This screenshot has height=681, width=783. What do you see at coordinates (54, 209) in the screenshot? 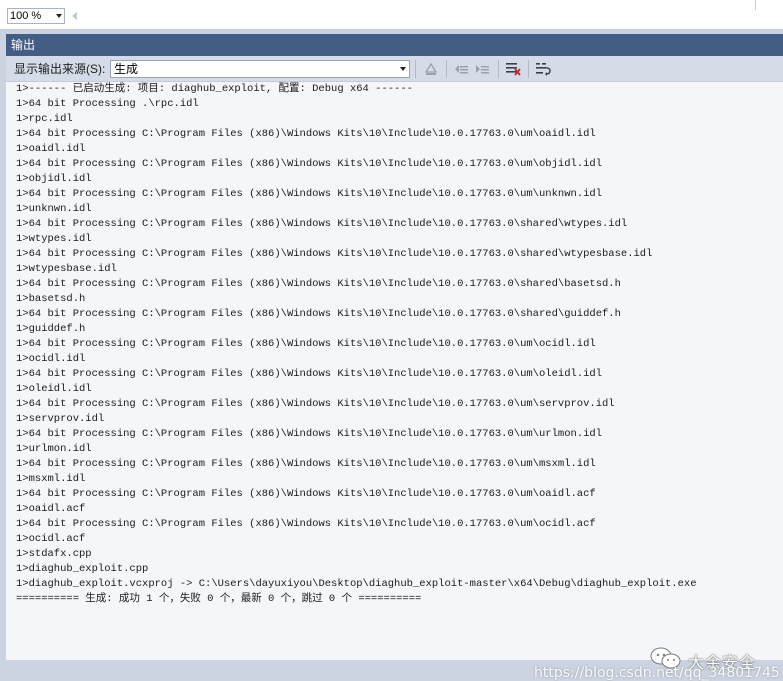
I see `output-line: 1>unknwn.idl` at bounding box center [54, 209].